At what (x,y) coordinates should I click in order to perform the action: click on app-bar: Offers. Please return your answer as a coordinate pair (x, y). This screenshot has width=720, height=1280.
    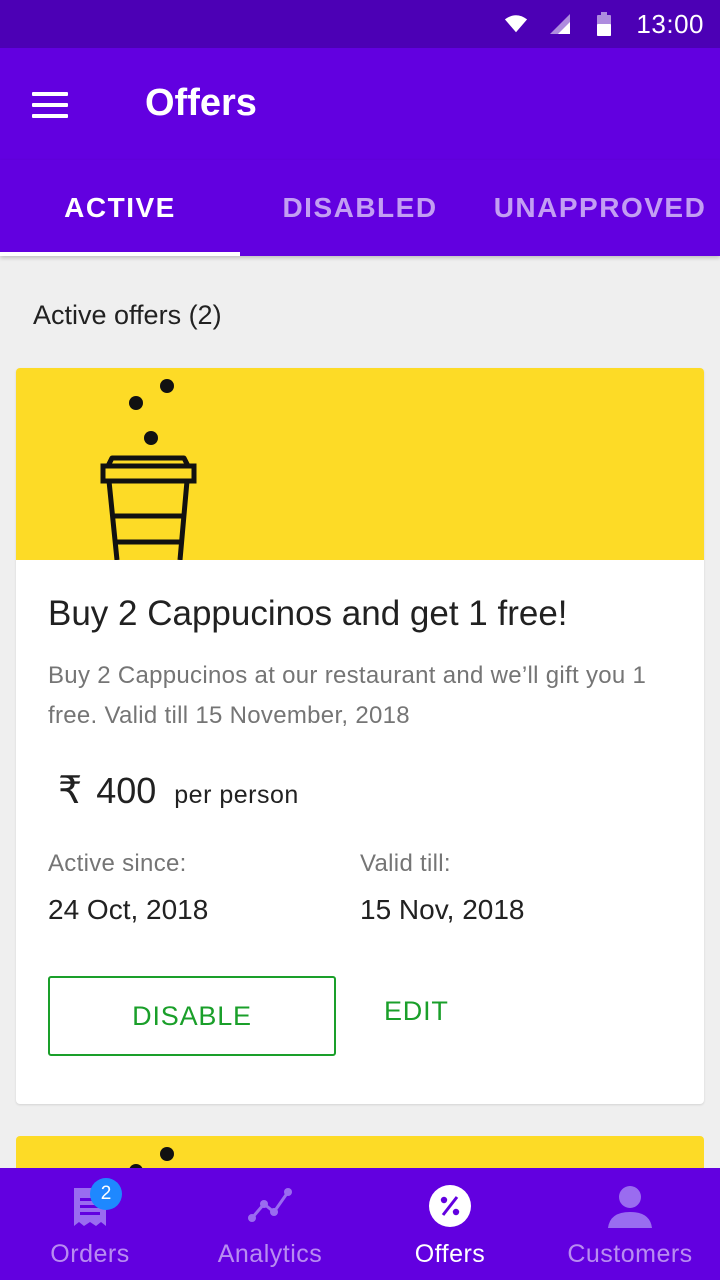
    Looking at the image, I should click on (360, 104).